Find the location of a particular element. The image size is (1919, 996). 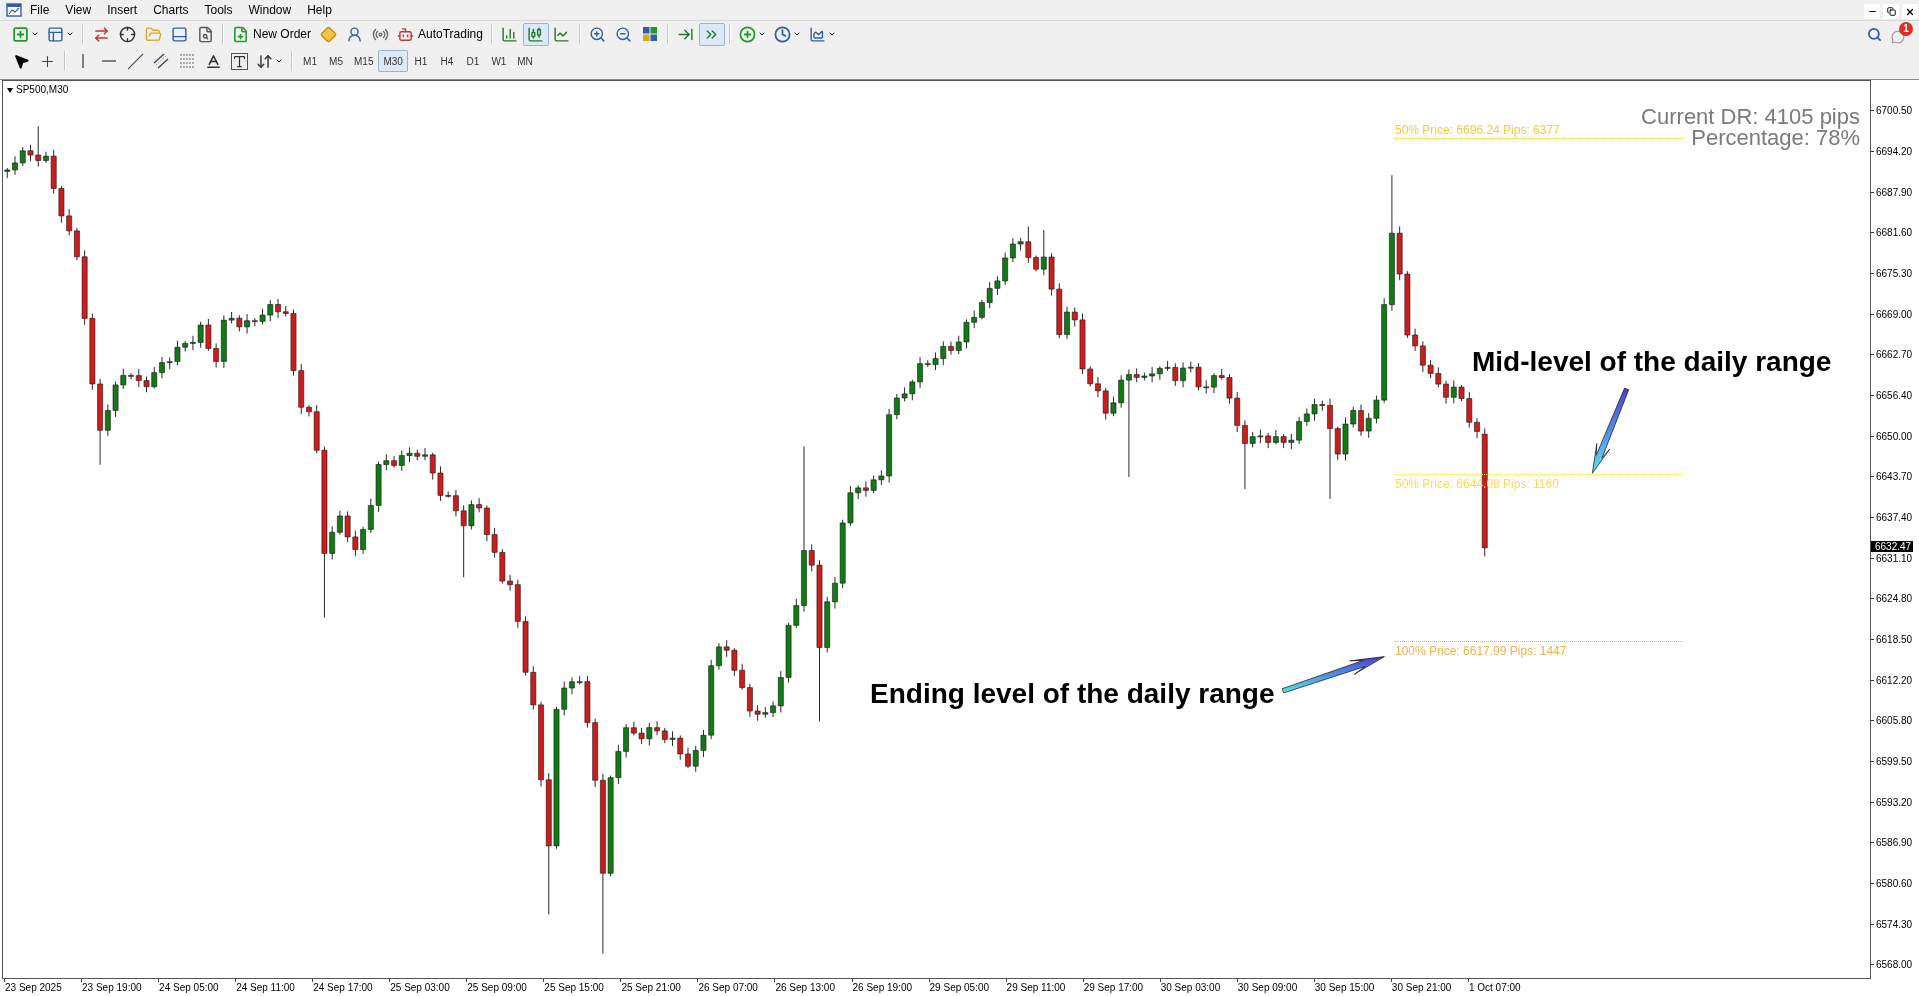

minimize-button is located at coordinates (1872, 11).